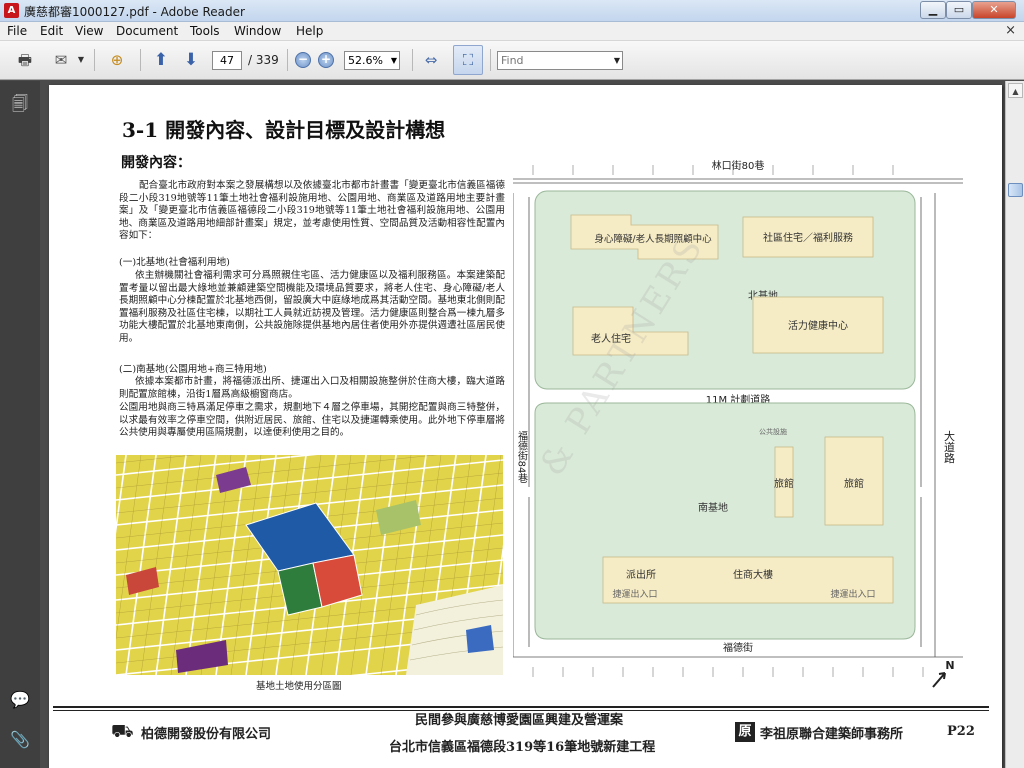  Describe the element at coordinates (1015, 190) in the screenshot. I see `scroll-thumb` at that location.